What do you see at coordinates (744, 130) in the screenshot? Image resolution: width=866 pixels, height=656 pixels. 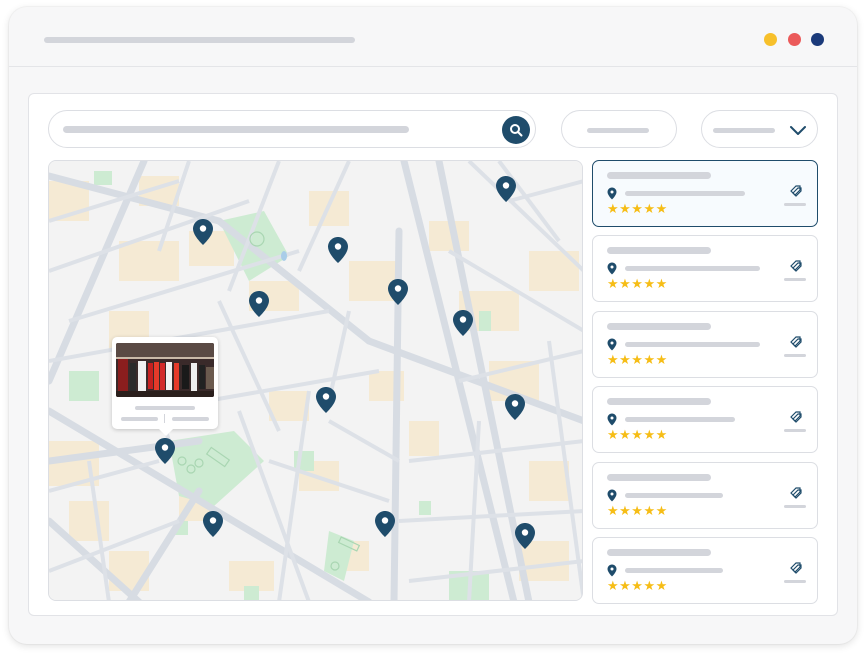 I see `dropdown-label` at bounding box center [744, 130].